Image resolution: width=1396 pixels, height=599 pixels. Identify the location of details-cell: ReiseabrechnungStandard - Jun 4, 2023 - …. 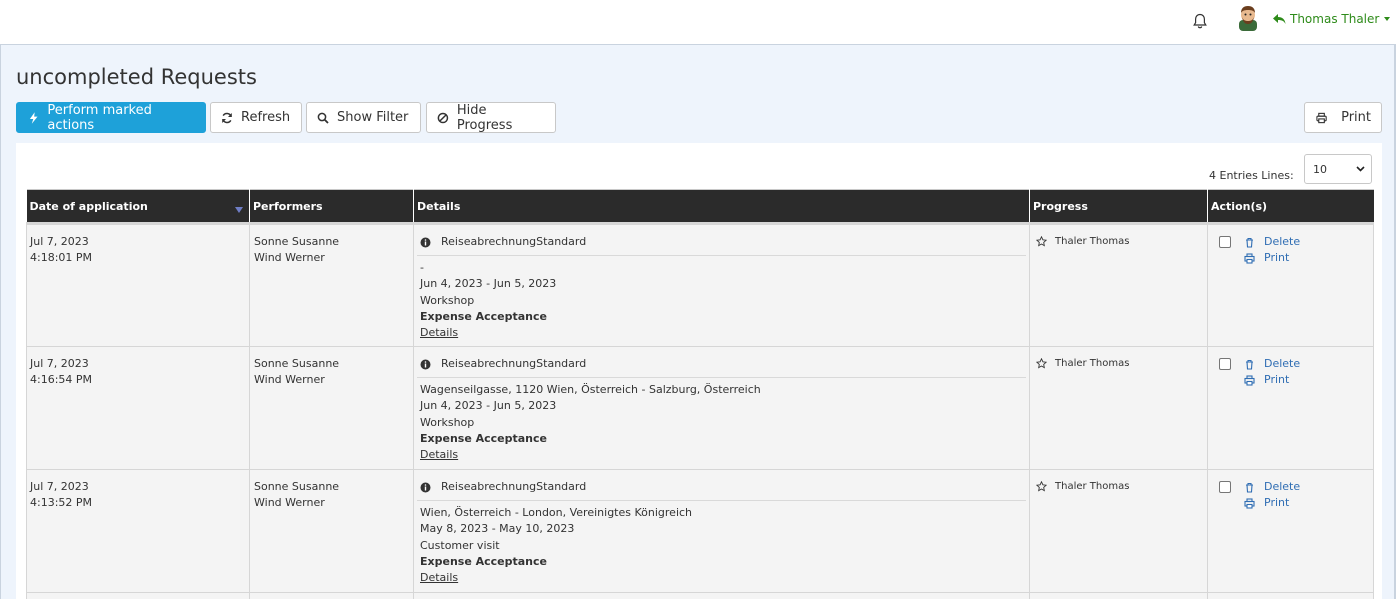
(721, 284).